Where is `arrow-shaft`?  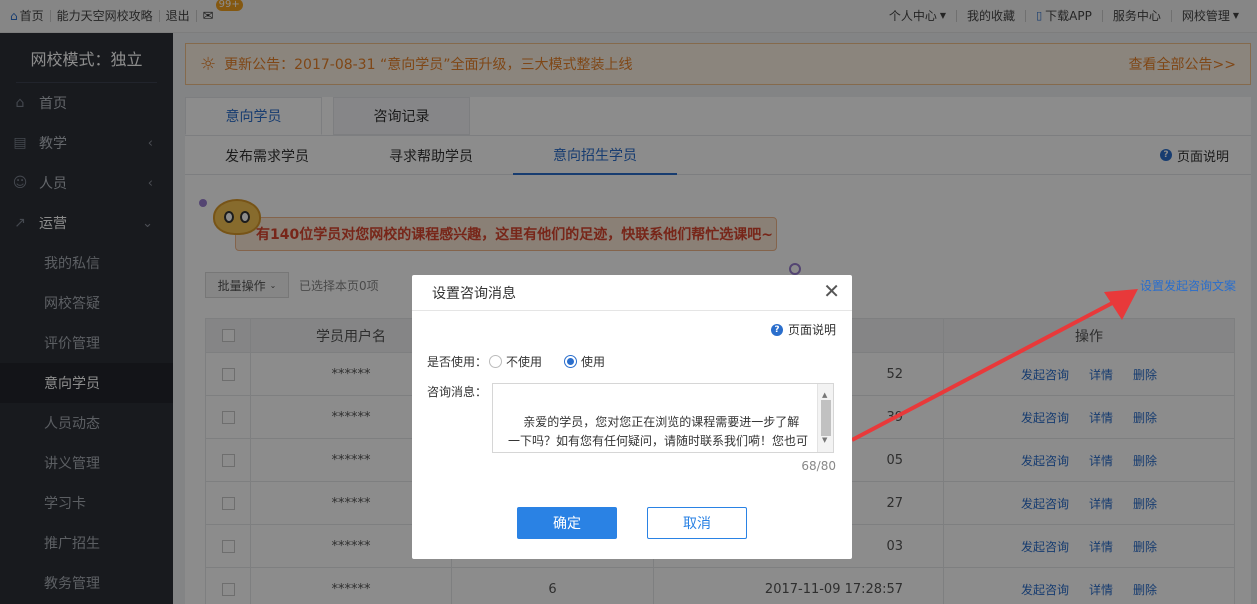
arrow-shaft is located at coordinates (985, 370).